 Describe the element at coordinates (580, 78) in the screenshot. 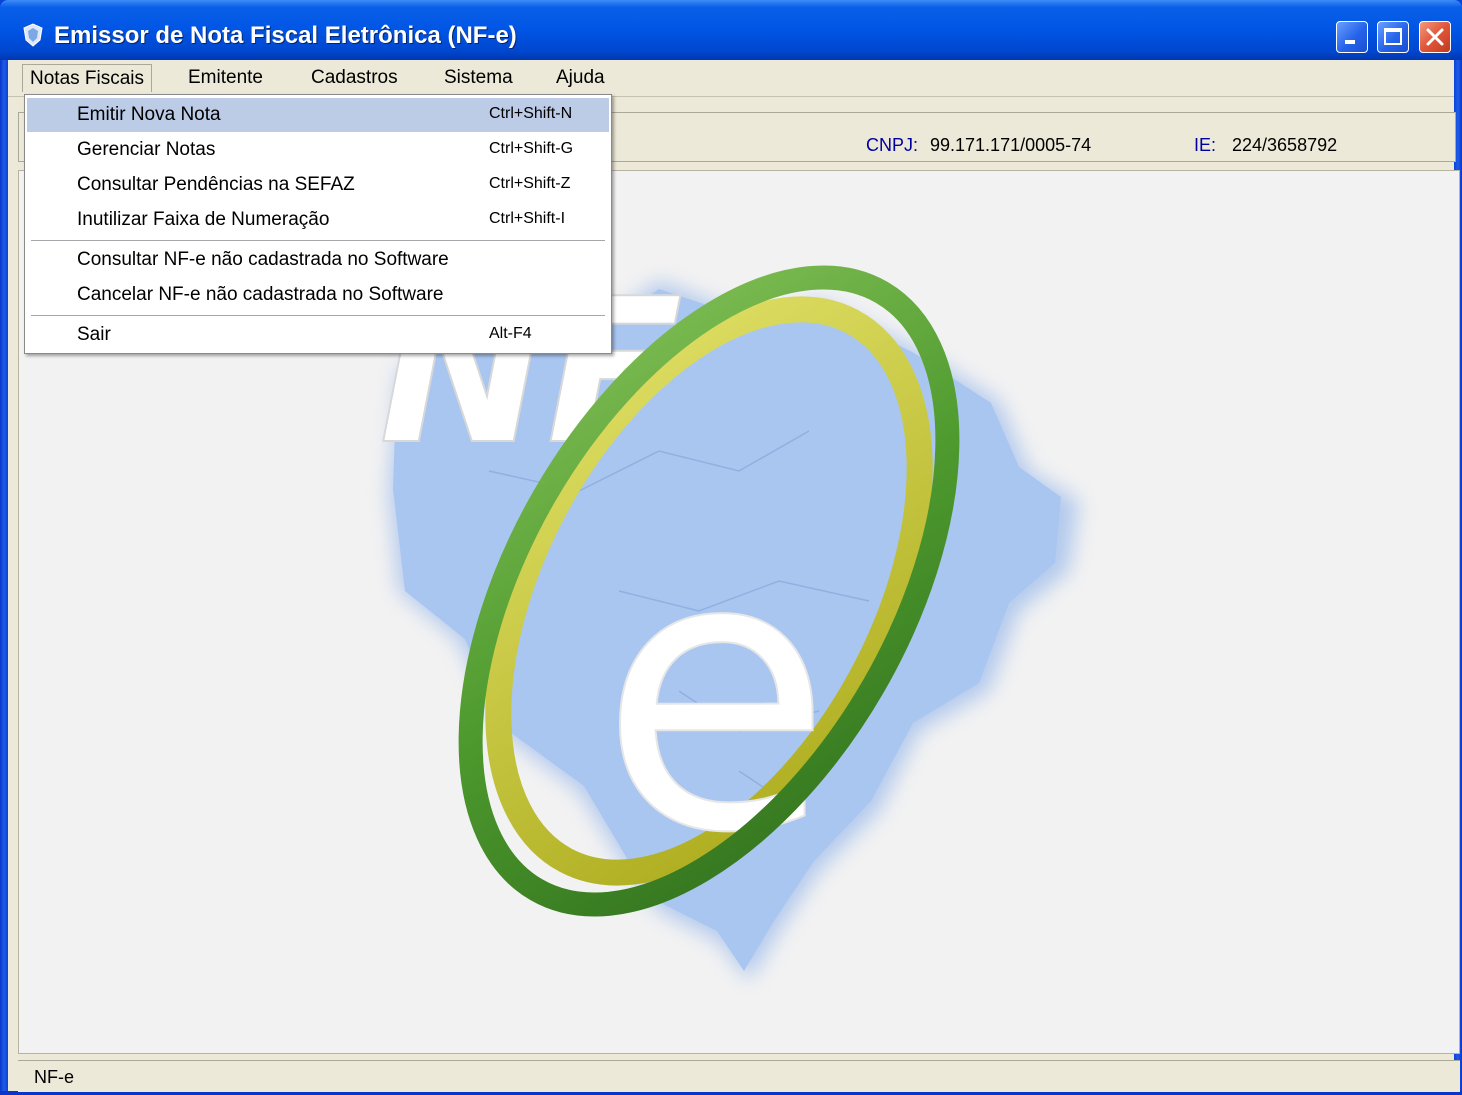

I see `menu-ajuda: Ajuda` at that location.